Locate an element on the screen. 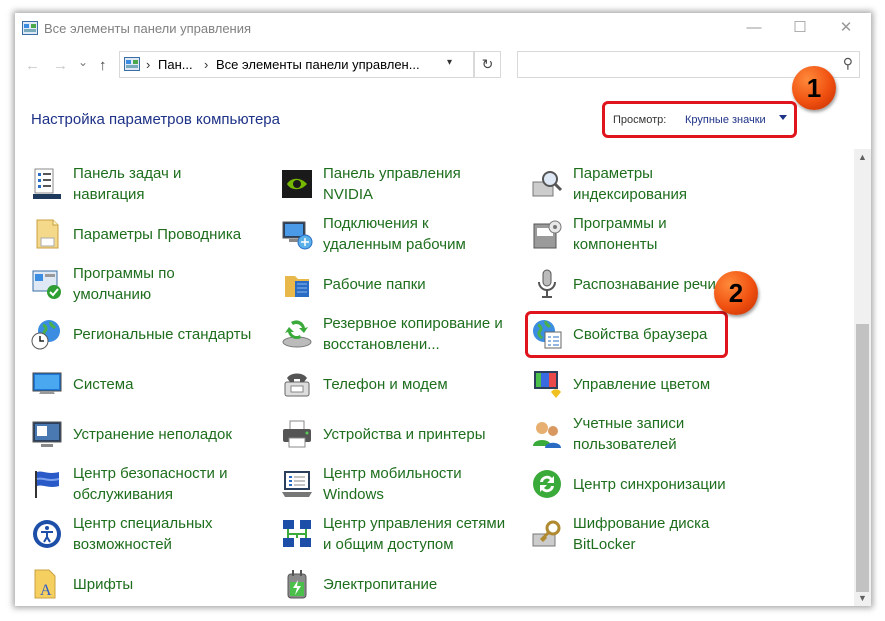  view-by-selector: Просмотр: Крупные значки is located at coordinates (699, 119).